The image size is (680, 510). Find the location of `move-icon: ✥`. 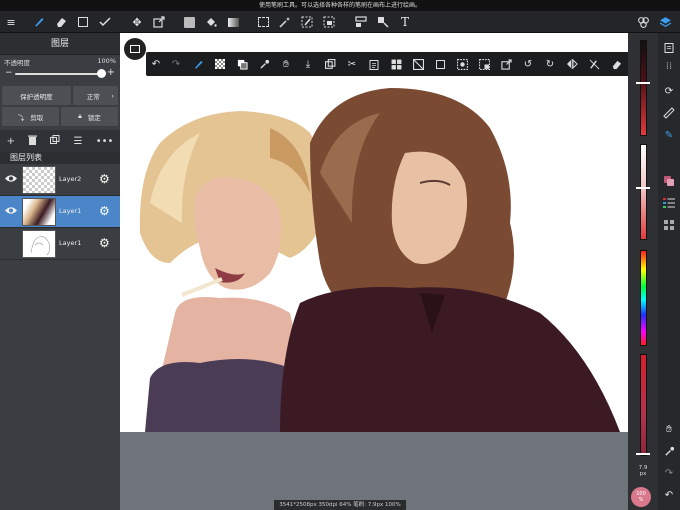

move-icon: ✥ is located at coordinates (137, 22).